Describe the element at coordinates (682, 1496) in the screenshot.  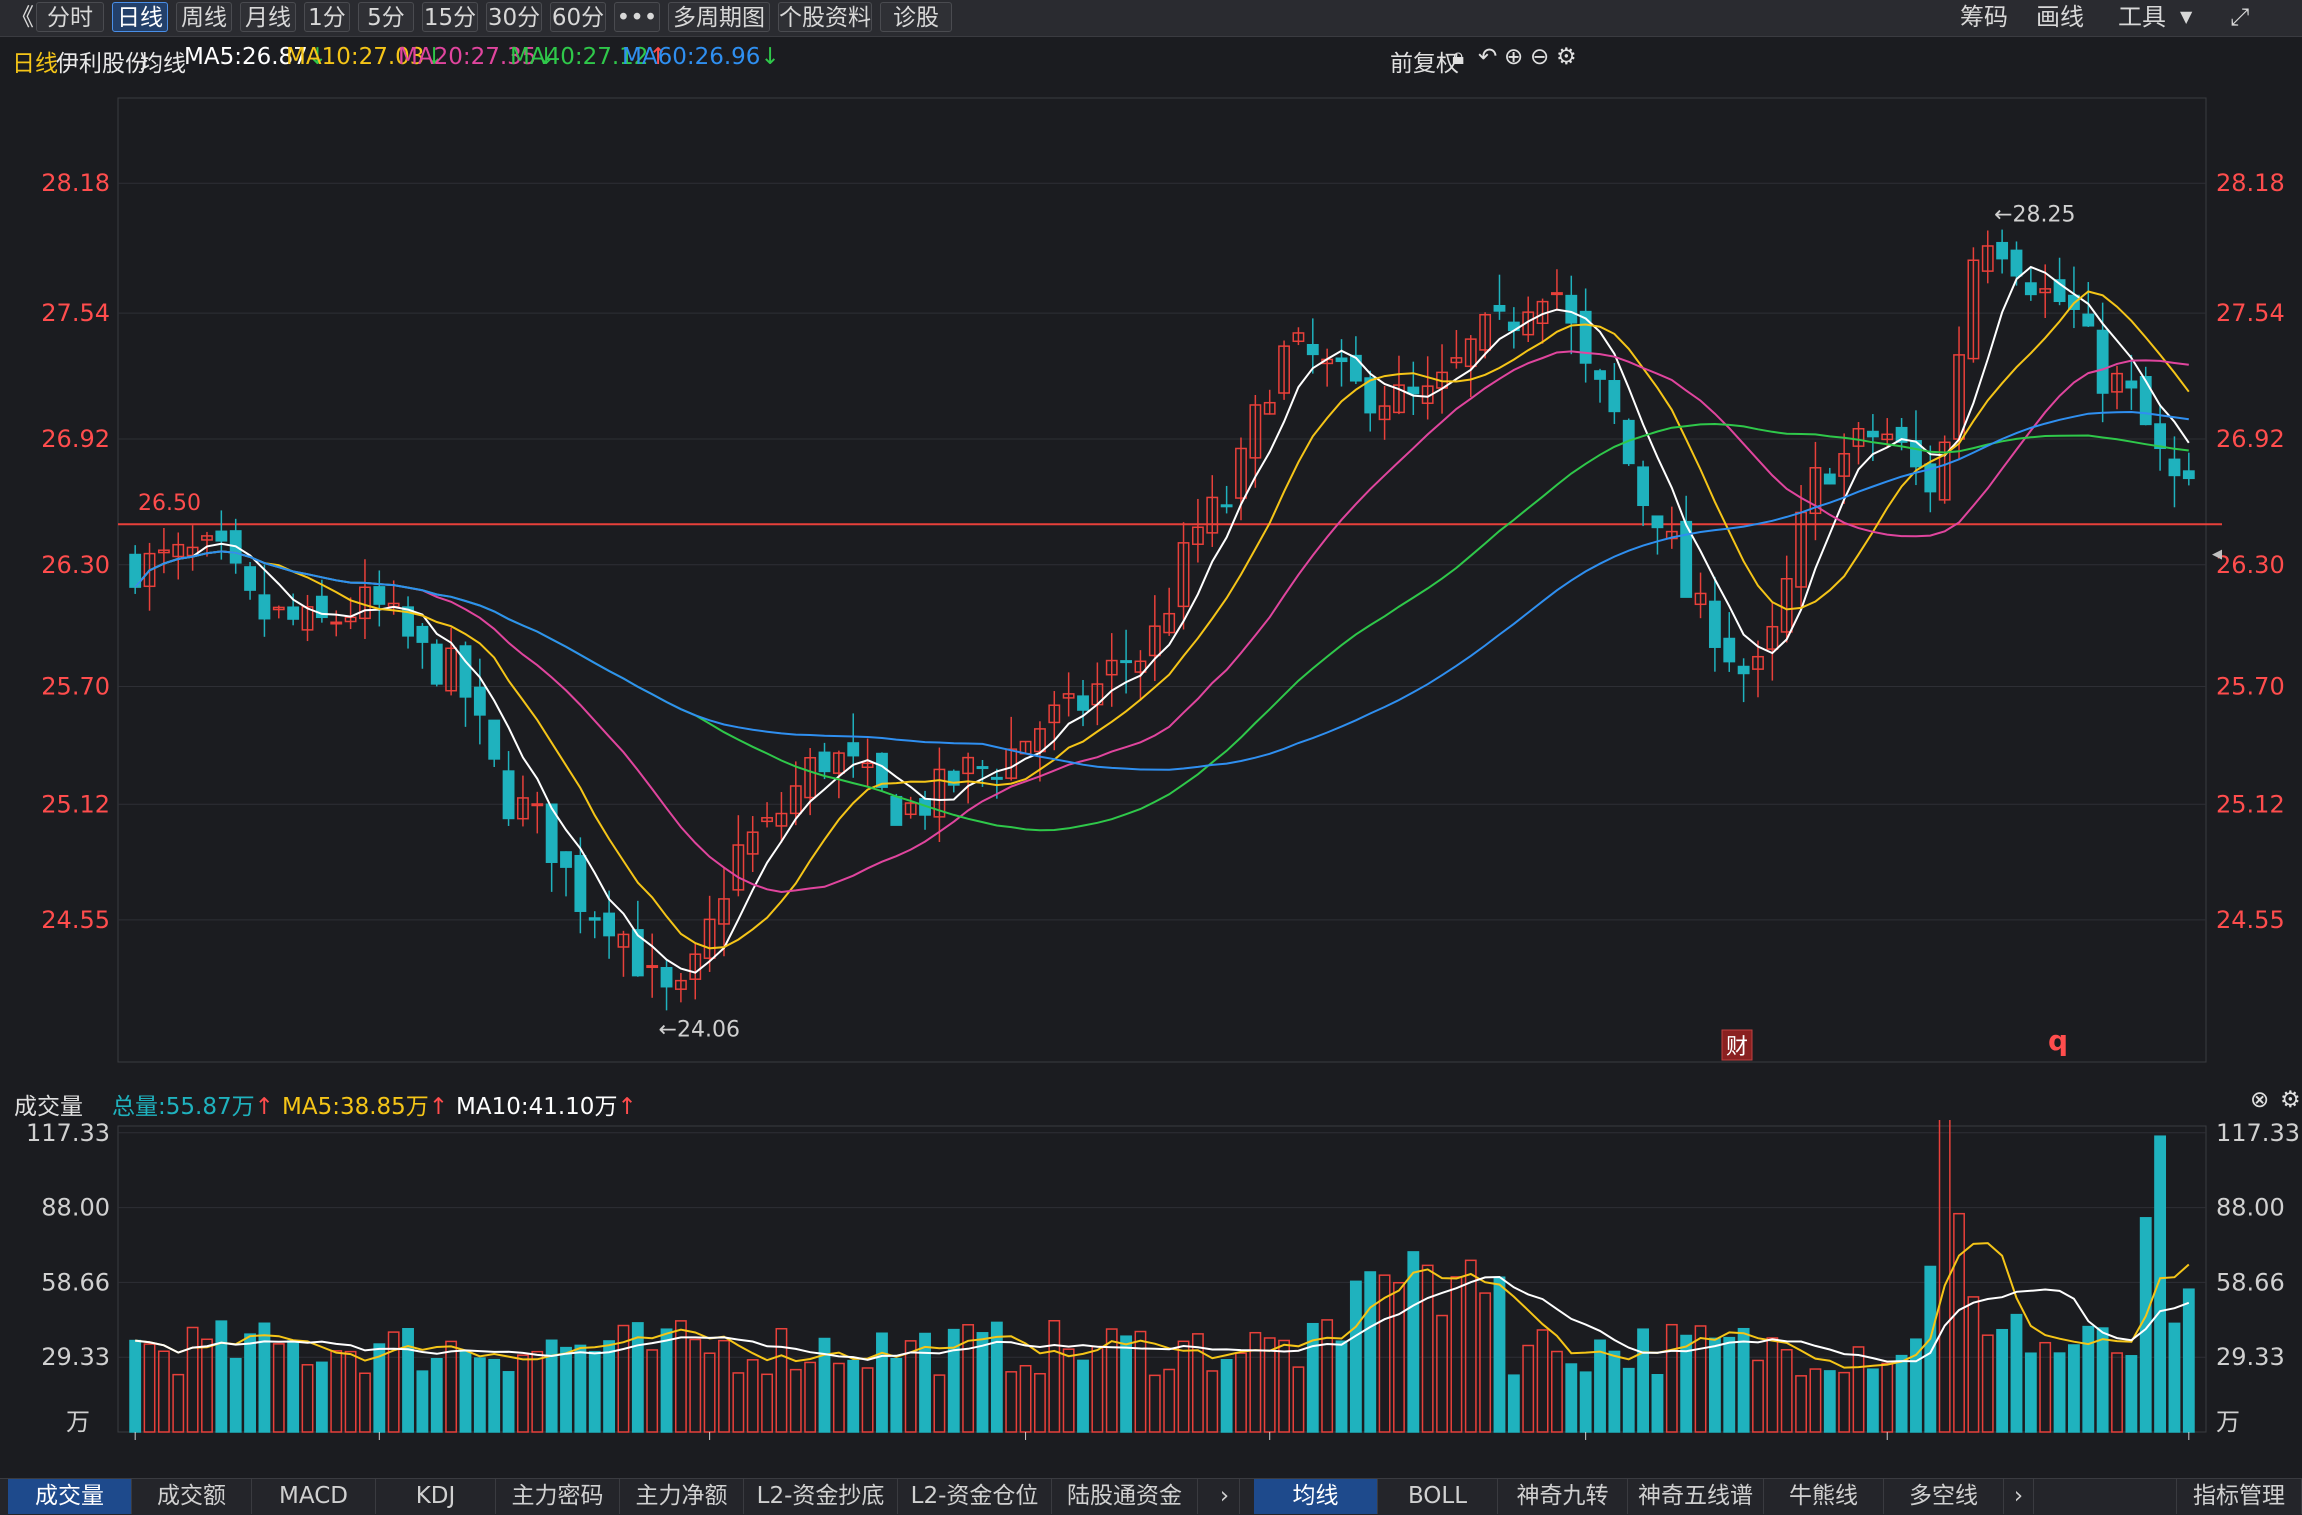
I see `bottom-tab-5: 主力净额` at that location.